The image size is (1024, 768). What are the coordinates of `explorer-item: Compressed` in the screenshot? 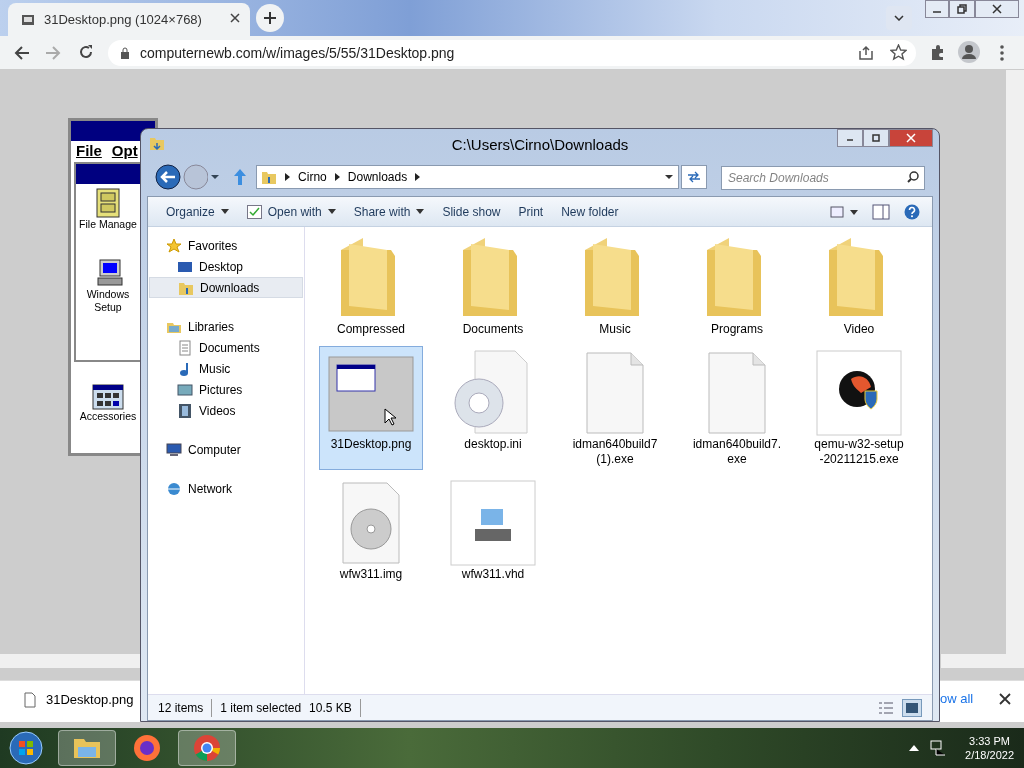 It's located at (371, 285).